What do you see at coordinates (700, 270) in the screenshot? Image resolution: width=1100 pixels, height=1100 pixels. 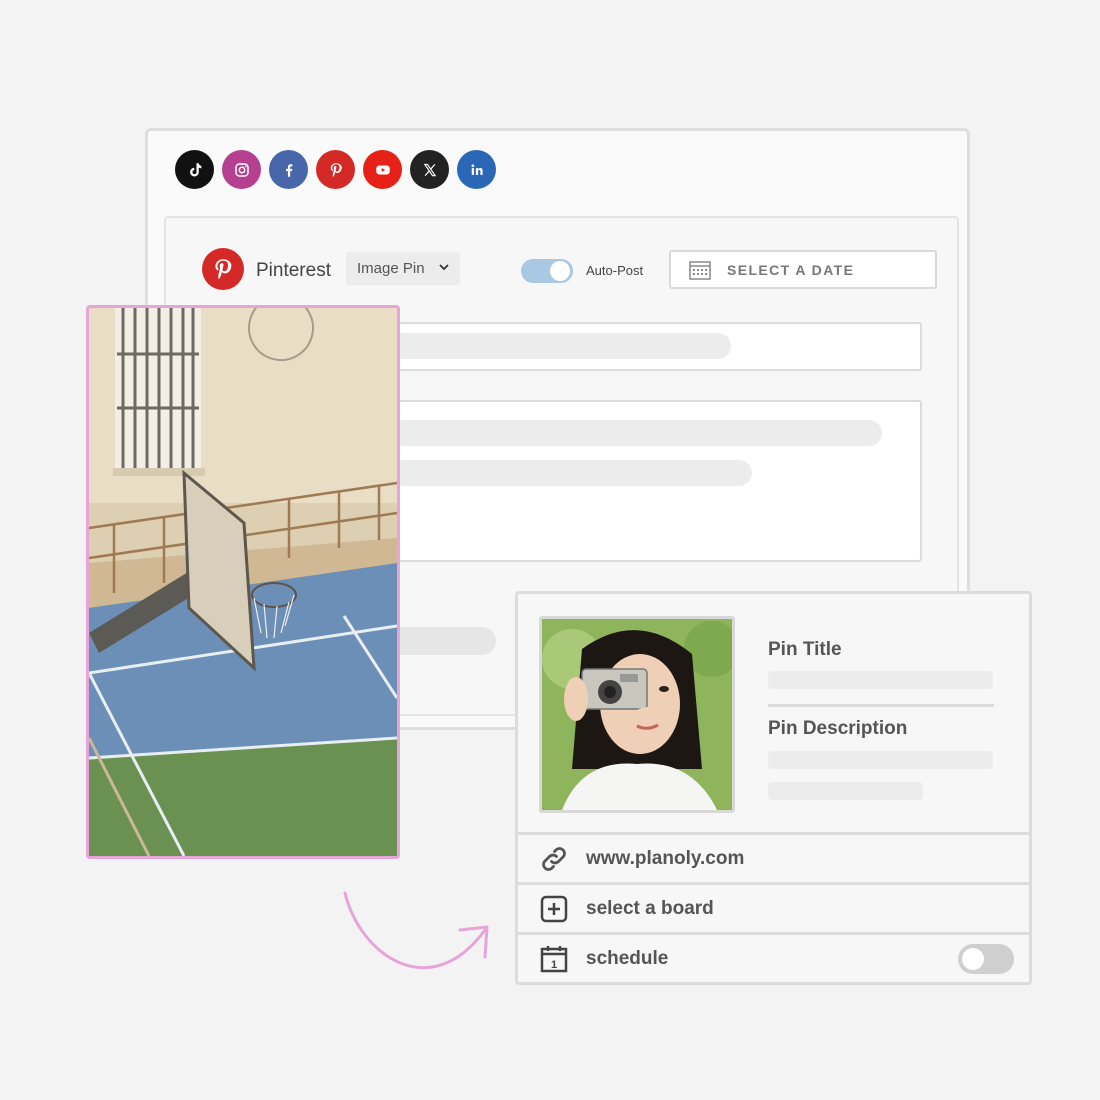 I see `calendar-icon` at bounding box center [700, 270].